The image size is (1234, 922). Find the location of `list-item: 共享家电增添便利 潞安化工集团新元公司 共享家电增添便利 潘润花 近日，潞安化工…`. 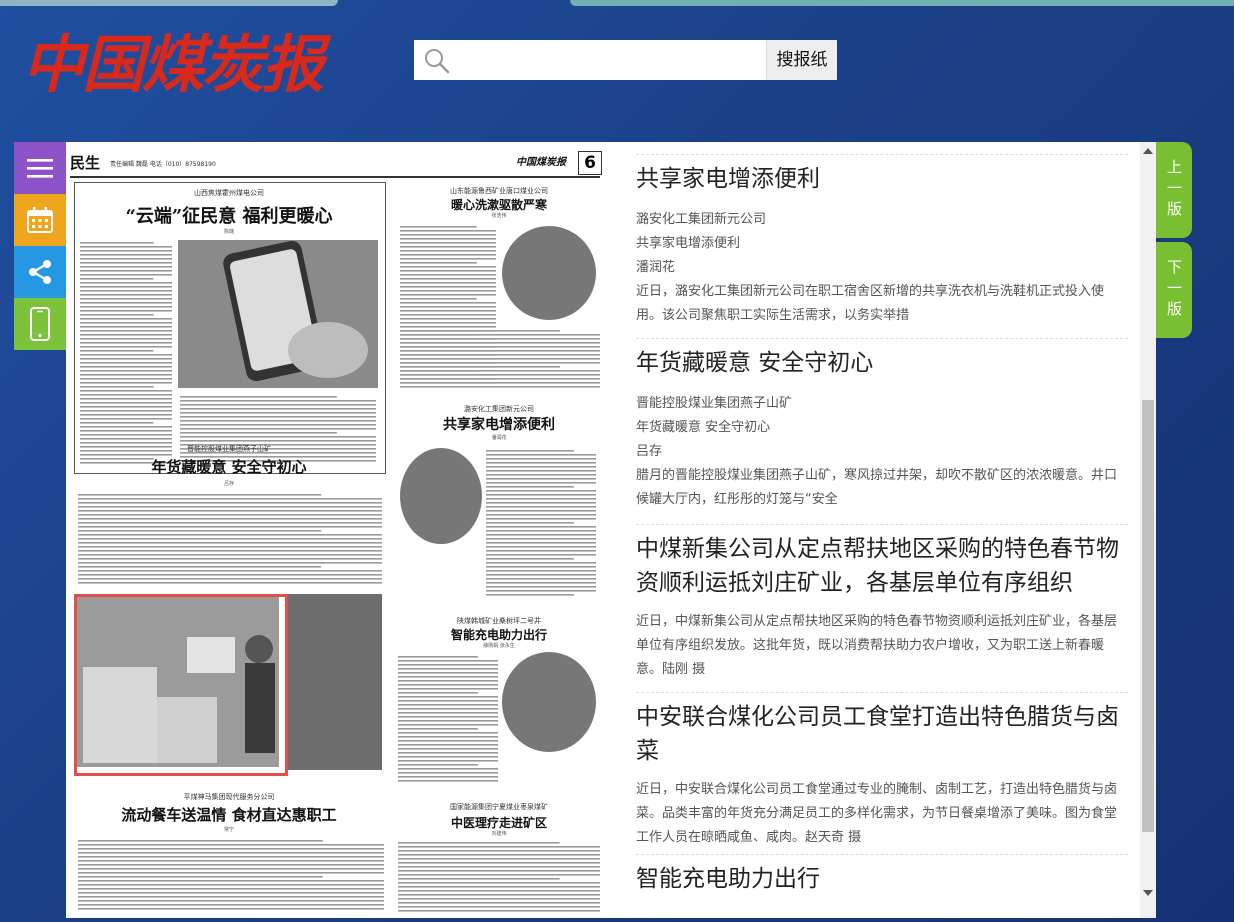

list-item: 共享家电增添便利 潞安化工集团新元公司 共享家电增添便利 潘润花 近日，潞安化工… is located at coordinates (882, 241).